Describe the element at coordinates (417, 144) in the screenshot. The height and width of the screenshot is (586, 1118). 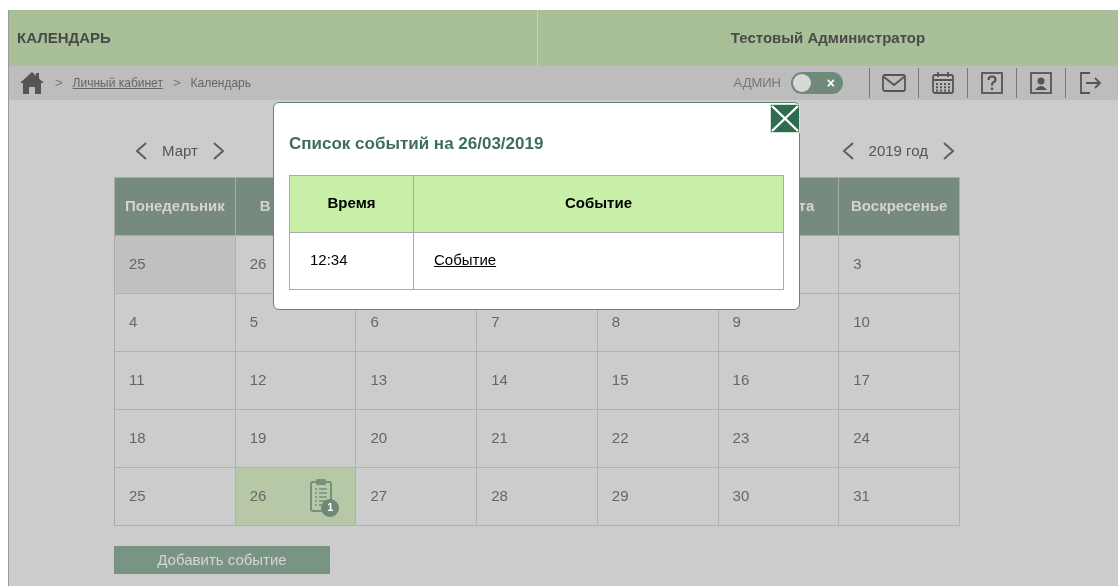
I see `dialog-title: Список событий на 26/03/2019` at that location.